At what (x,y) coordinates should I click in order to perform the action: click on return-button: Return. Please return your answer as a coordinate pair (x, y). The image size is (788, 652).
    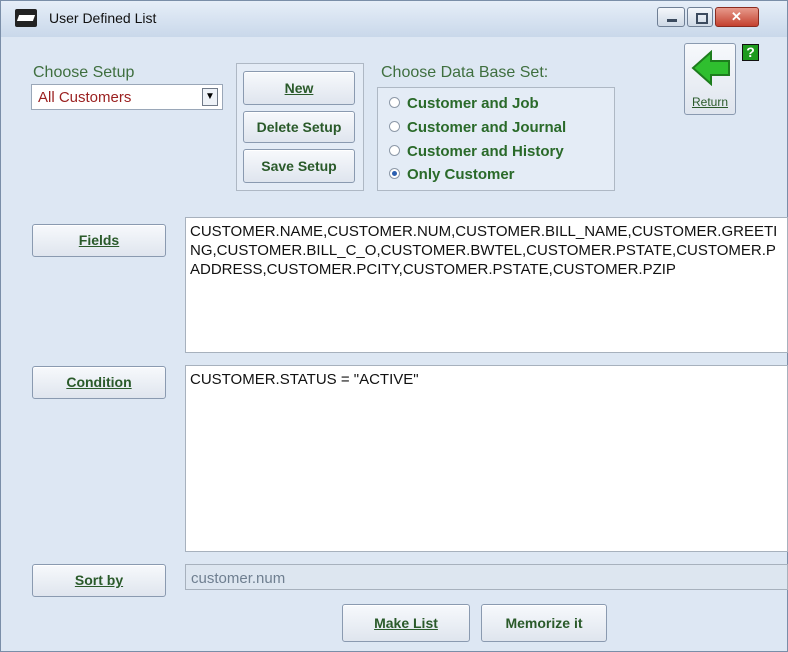
    Looking at the image, I should click on (710, 79).